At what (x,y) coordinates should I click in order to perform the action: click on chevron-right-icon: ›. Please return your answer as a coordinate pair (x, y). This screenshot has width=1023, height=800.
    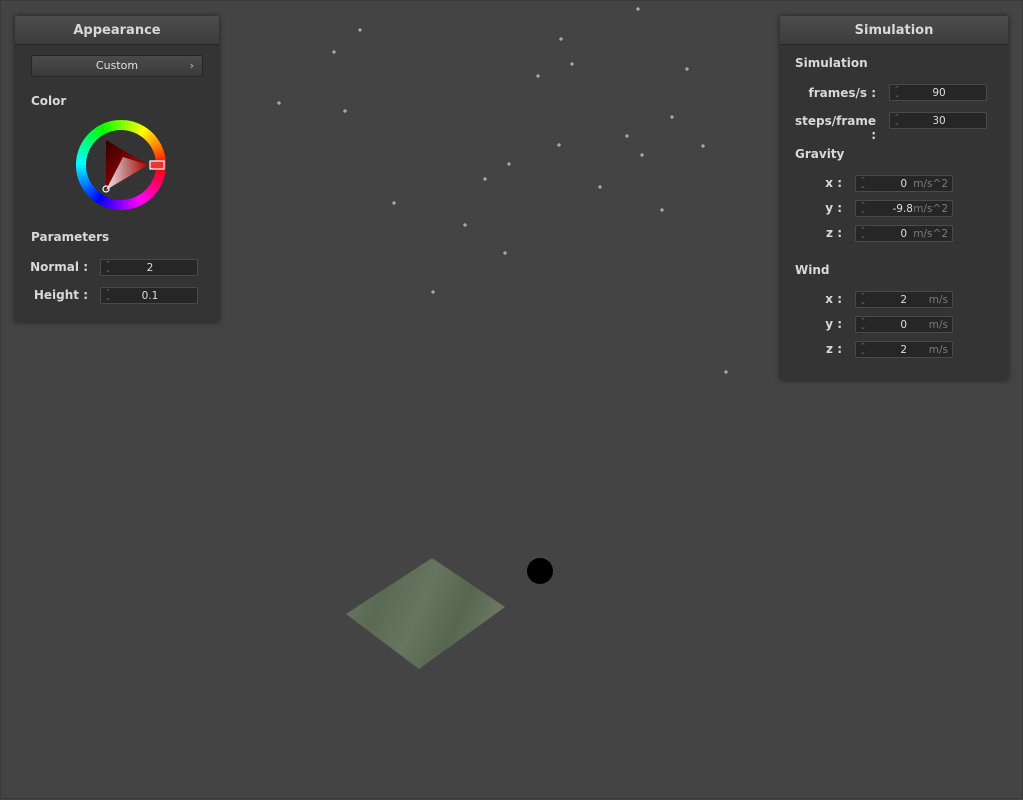
    Looking at the image, I should click on (191, 65).